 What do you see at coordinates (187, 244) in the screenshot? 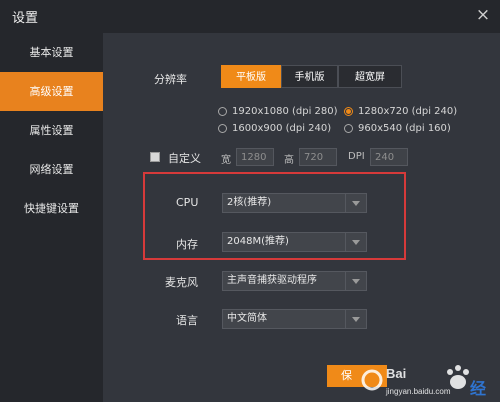
I see `memory-label: 内存` at bounding box center [187, 244].